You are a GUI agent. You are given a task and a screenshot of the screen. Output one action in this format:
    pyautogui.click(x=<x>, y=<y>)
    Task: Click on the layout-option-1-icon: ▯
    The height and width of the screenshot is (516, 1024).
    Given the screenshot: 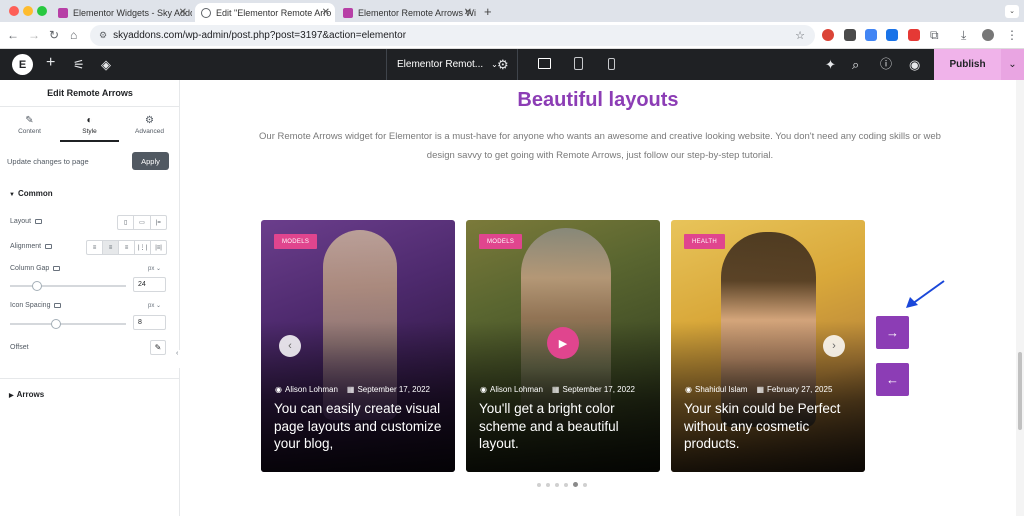 What is the action you would take?
    pyautogui.click(x=126, y=222)
    